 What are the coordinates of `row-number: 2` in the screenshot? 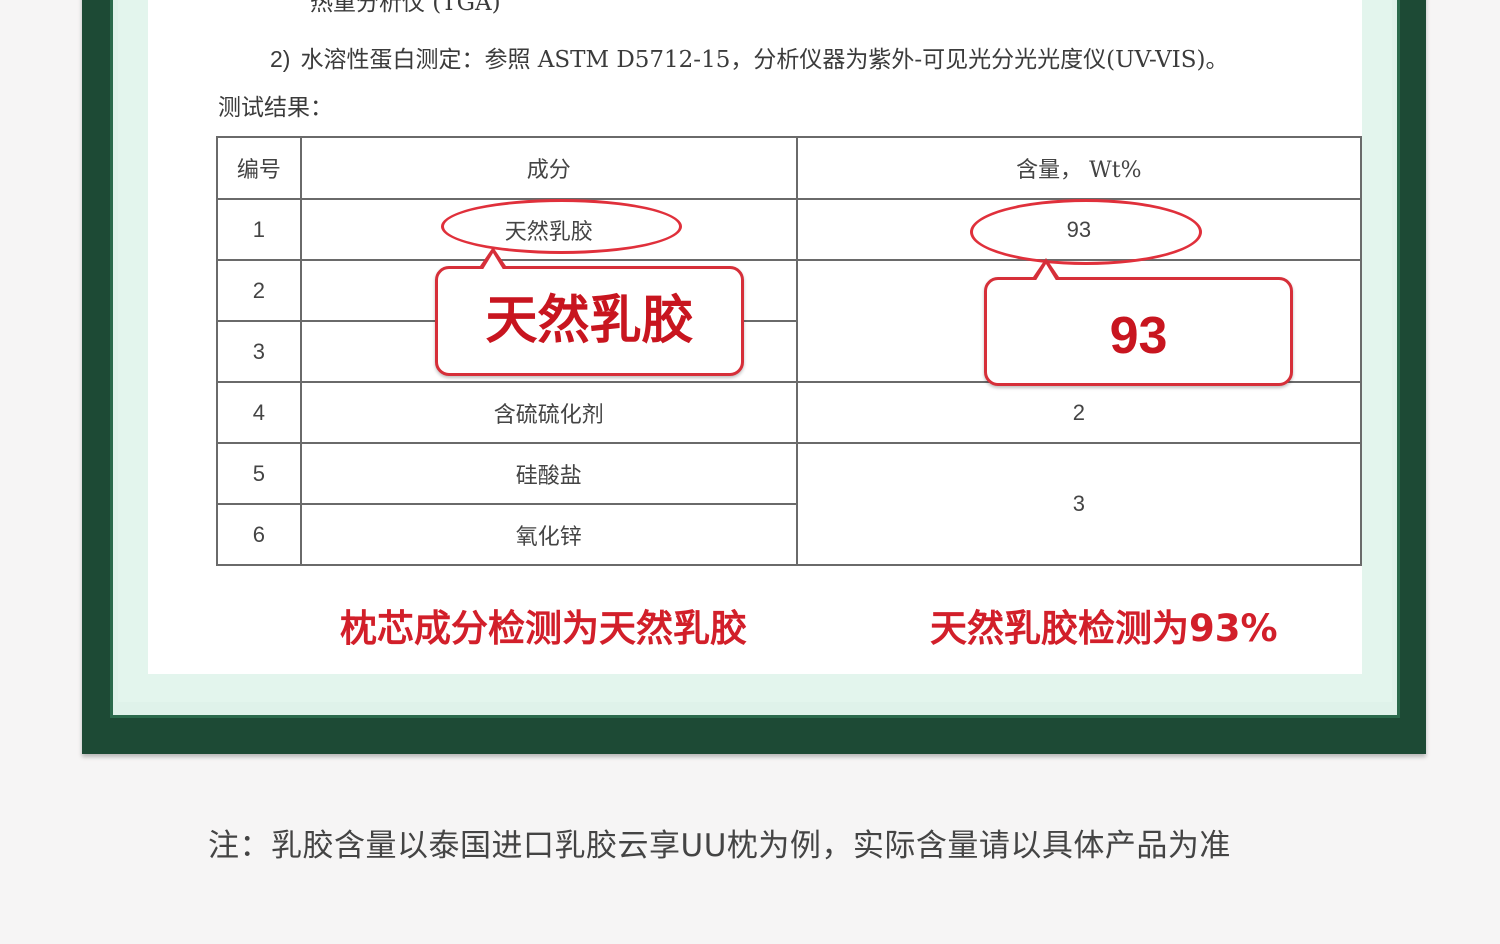 It's located at (259, 290).